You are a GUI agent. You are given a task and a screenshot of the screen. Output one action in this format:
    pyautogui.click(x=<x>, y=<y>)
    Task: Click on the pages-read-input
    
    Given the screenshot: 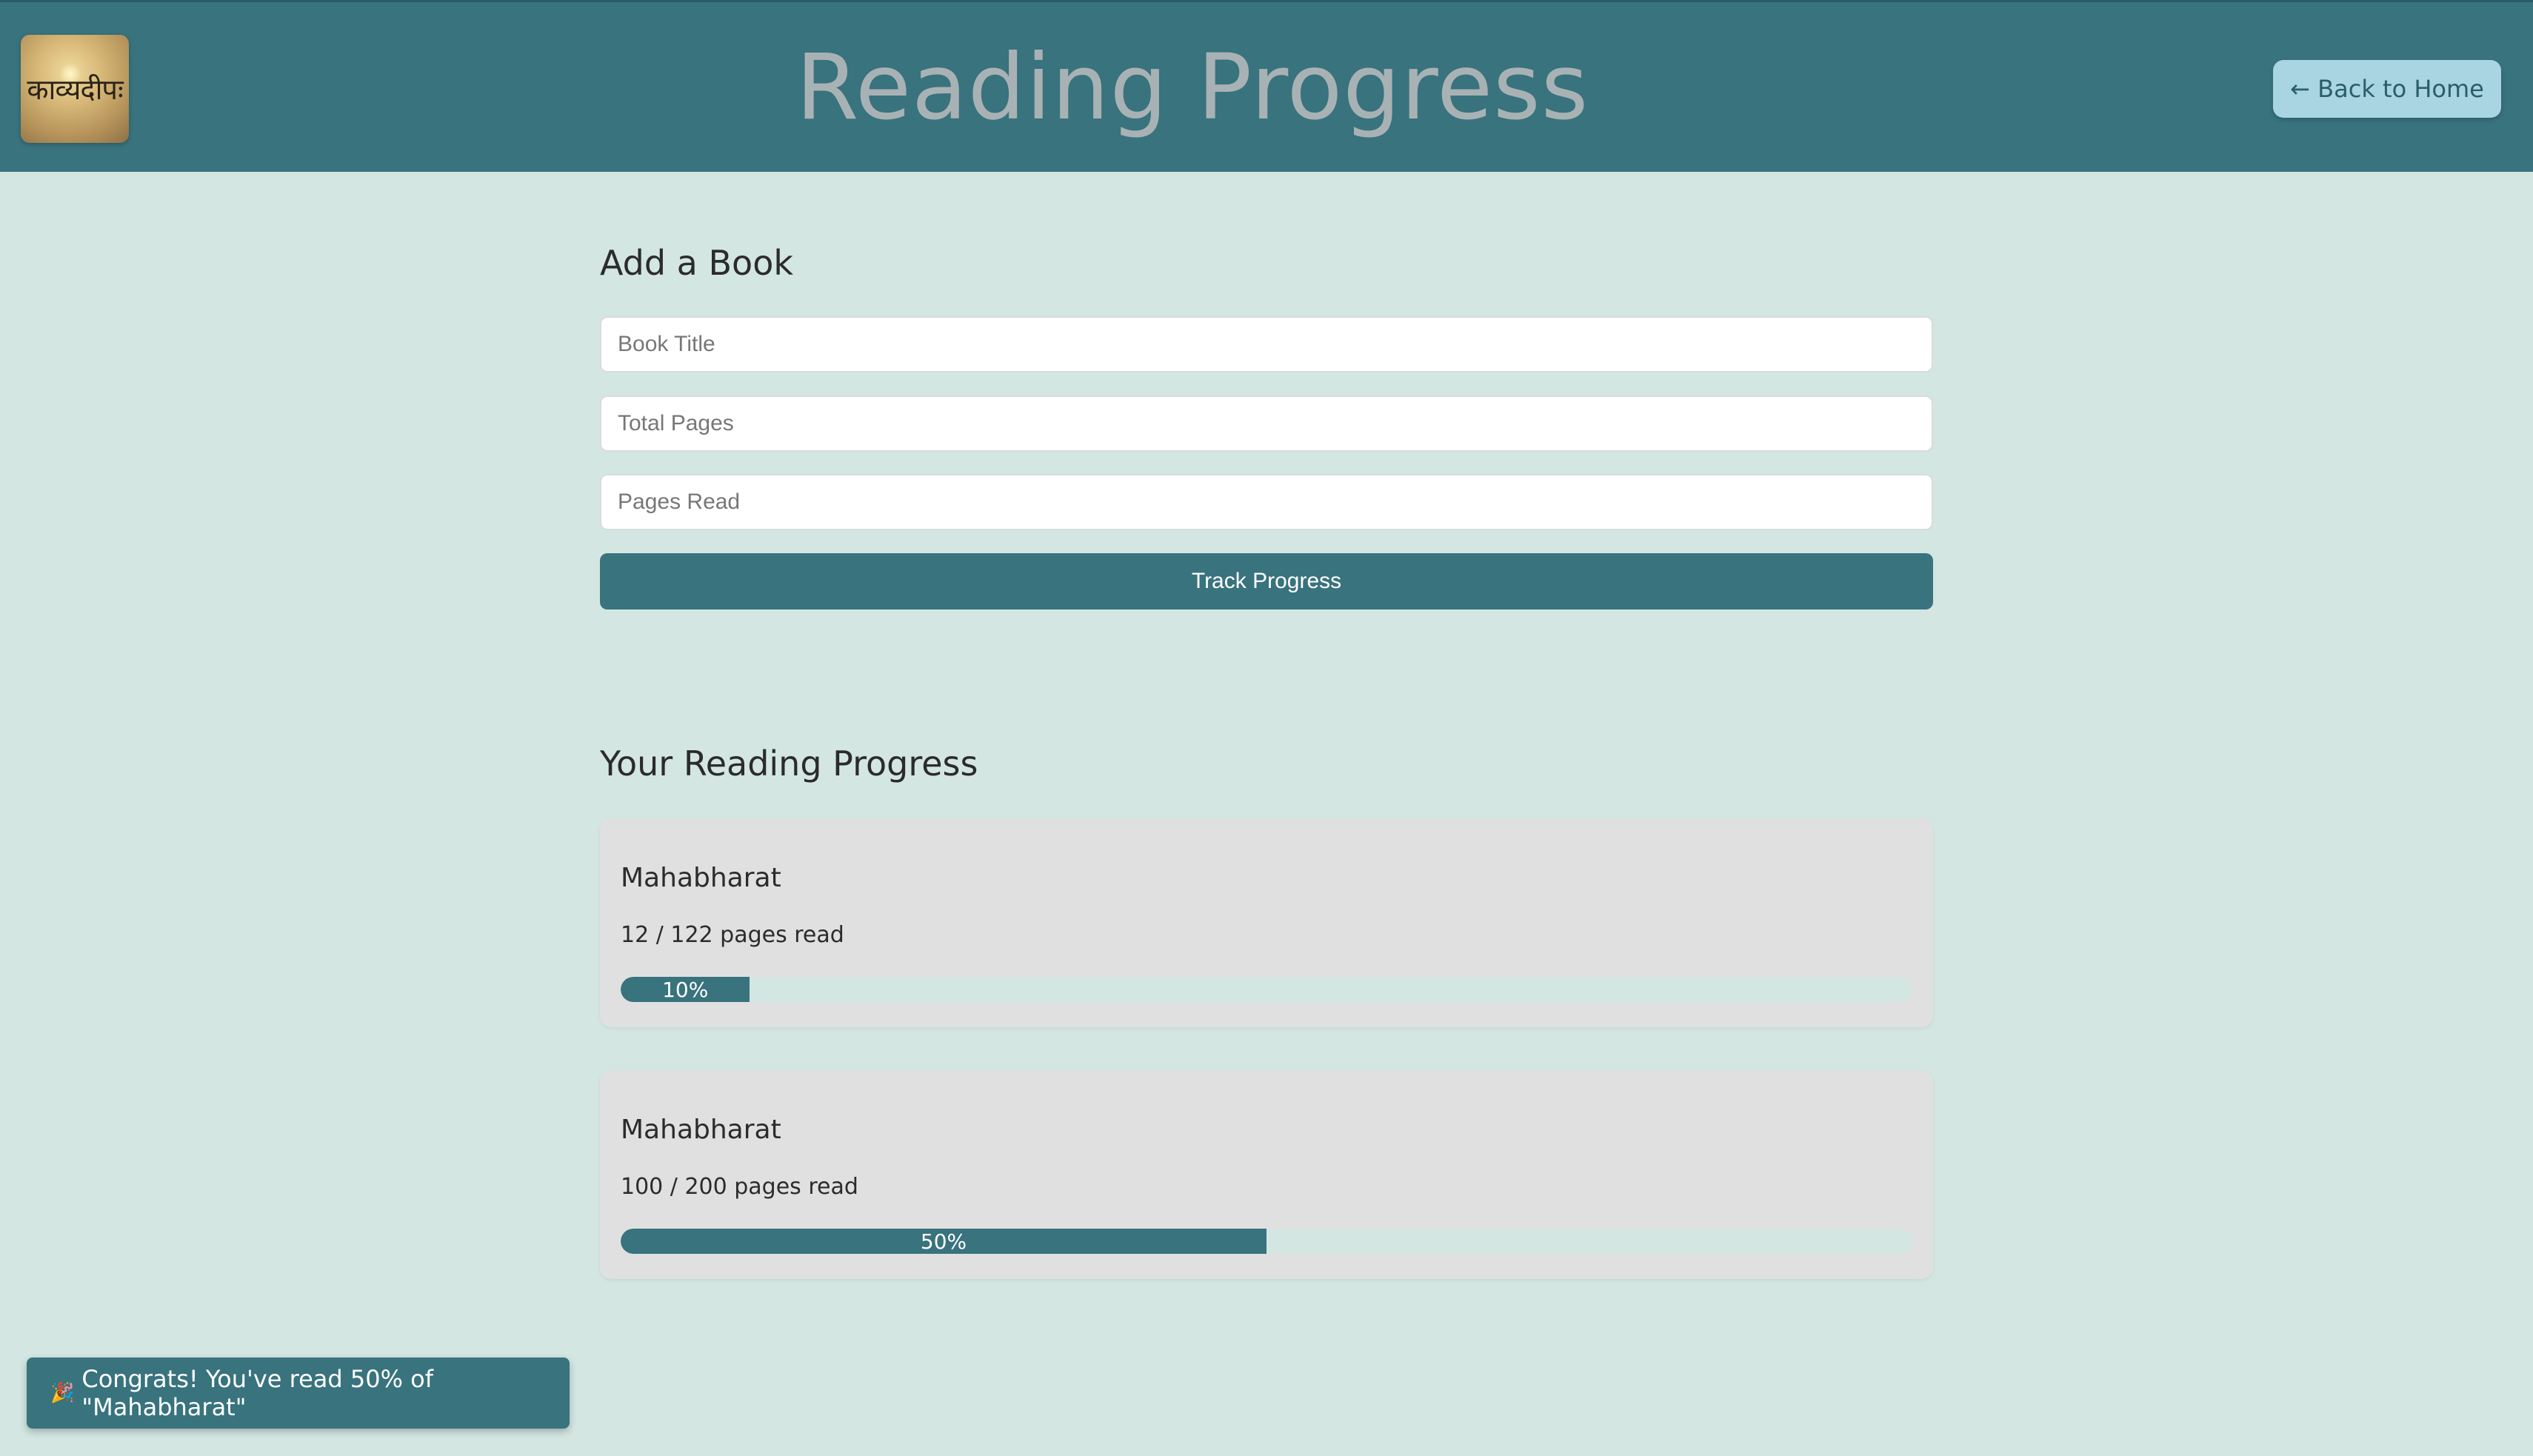 What is the action you would take?
    pyautogui.click(x=1266, y=502)
    